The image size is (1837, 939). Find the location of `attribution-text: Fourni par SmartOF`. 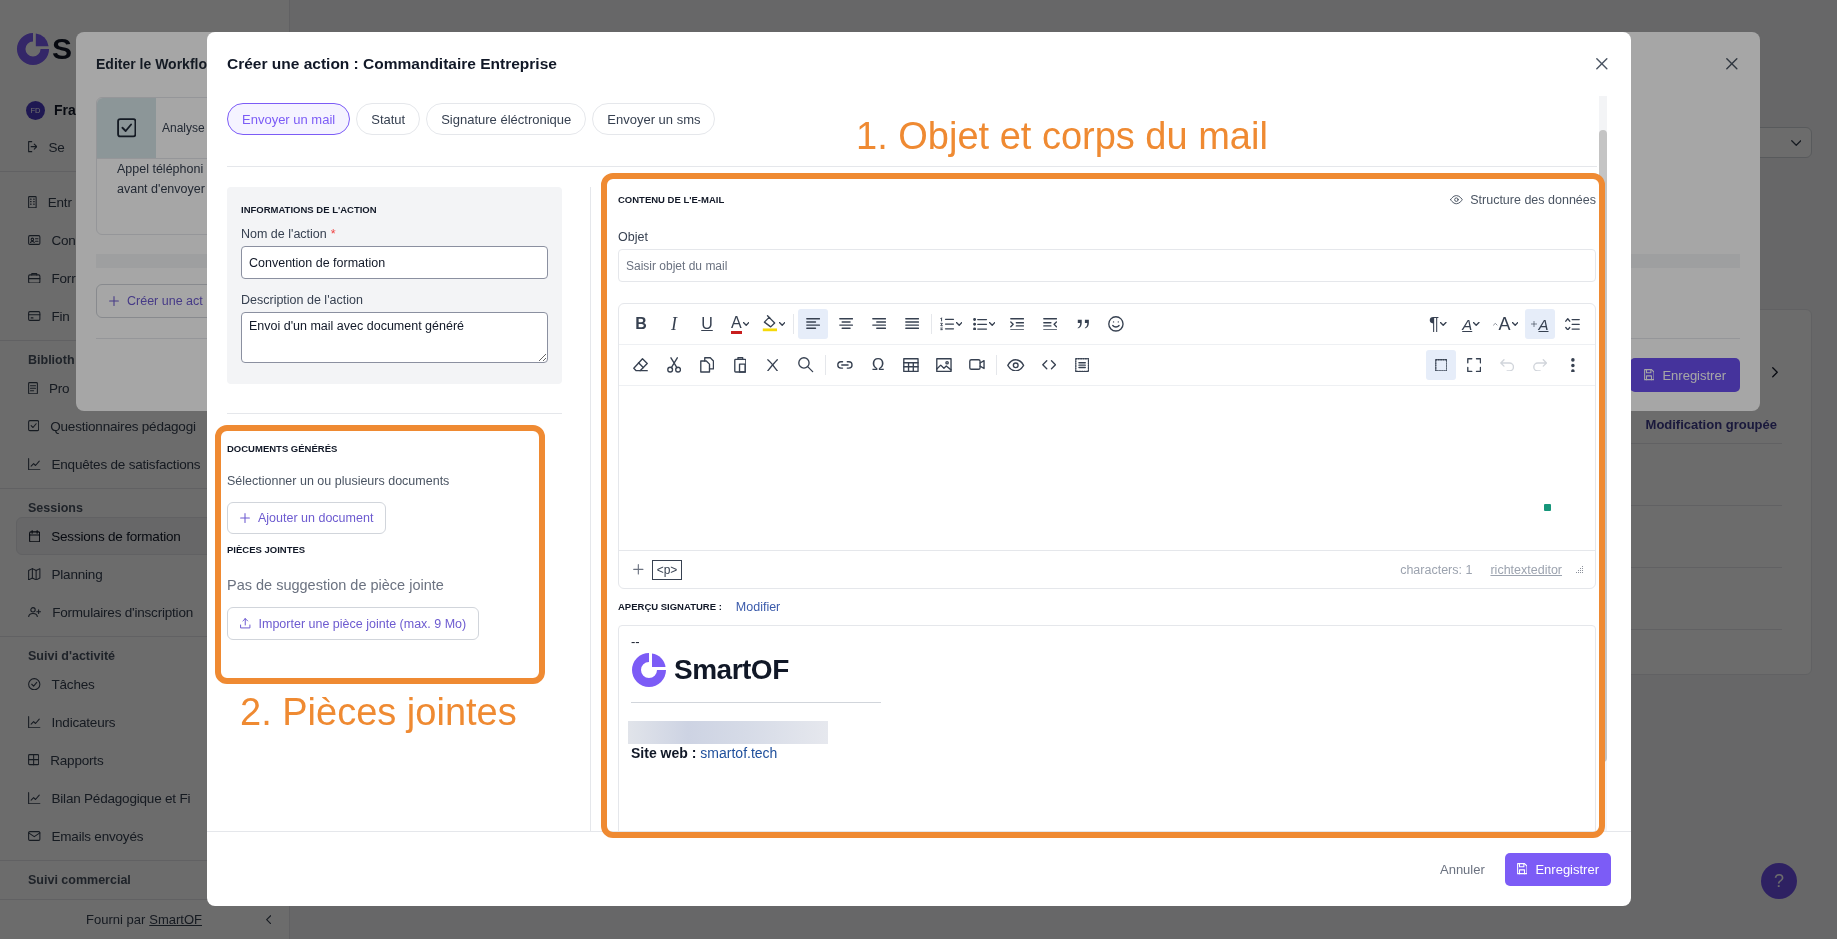

attribution-text: Fourni par SmartOF is located at coordinates (144, 919).